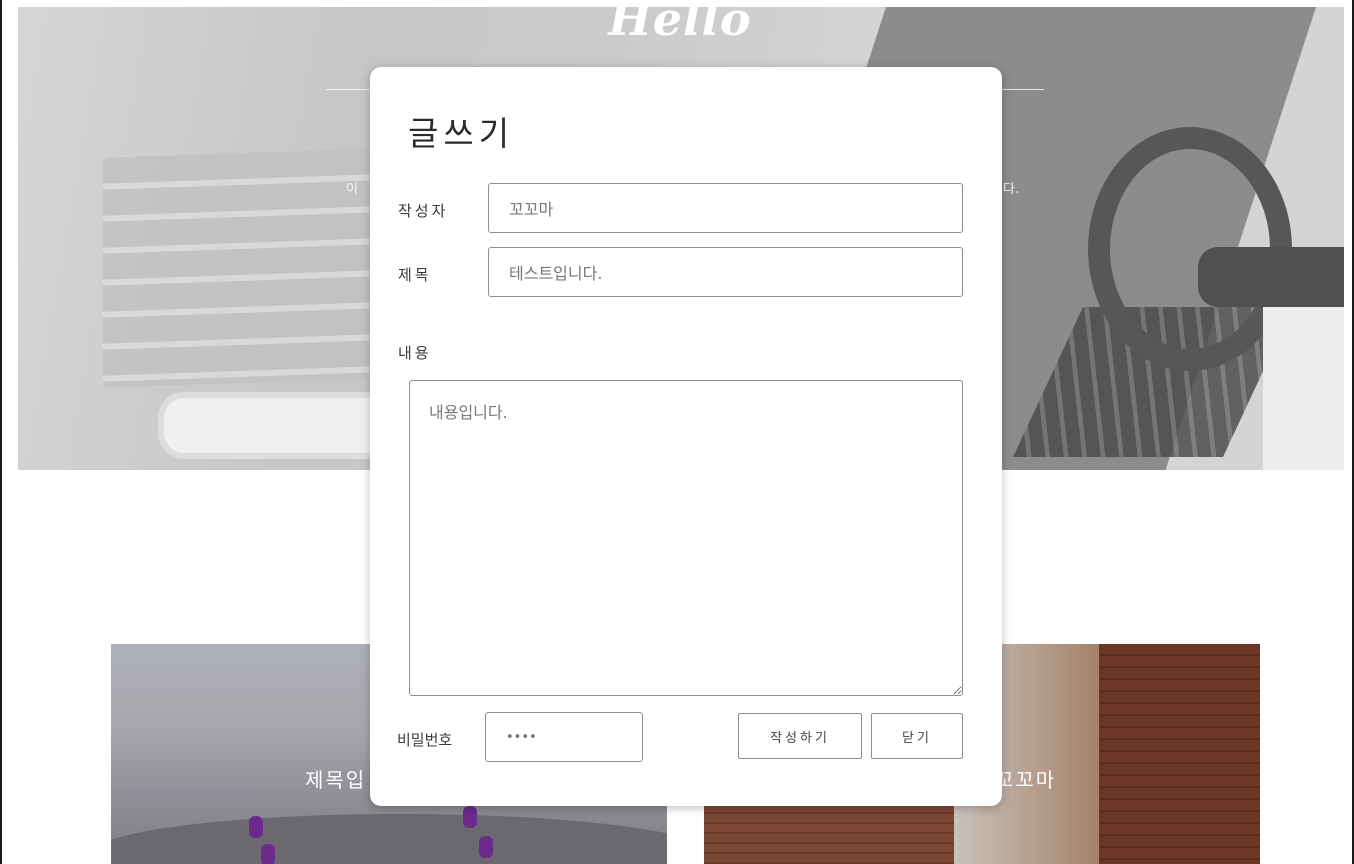 This screenshot has height=864, width=1354. Describe the element at coordinates (686, 538) in the screenshot. I see `content-textarea: 내용입니다.` at that location.